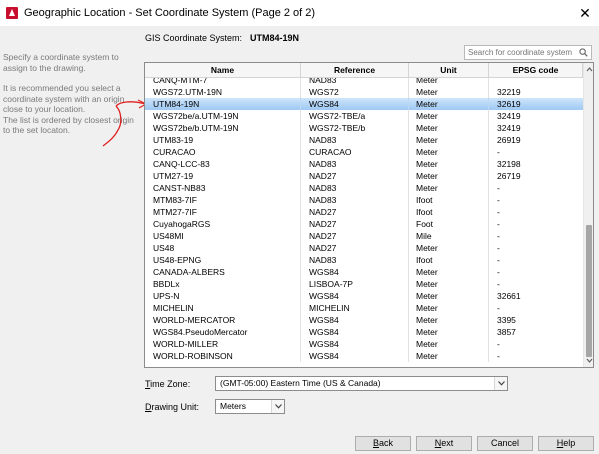 Image resolution: width=599 pixels, height=454 pixels. I want to click on cell-unit: Mile, so click(449, 236).